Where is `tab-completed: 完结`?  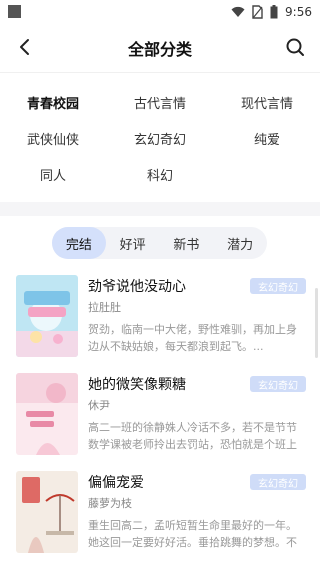 tab-completed: 完结 is located at coordinates (79, 243).